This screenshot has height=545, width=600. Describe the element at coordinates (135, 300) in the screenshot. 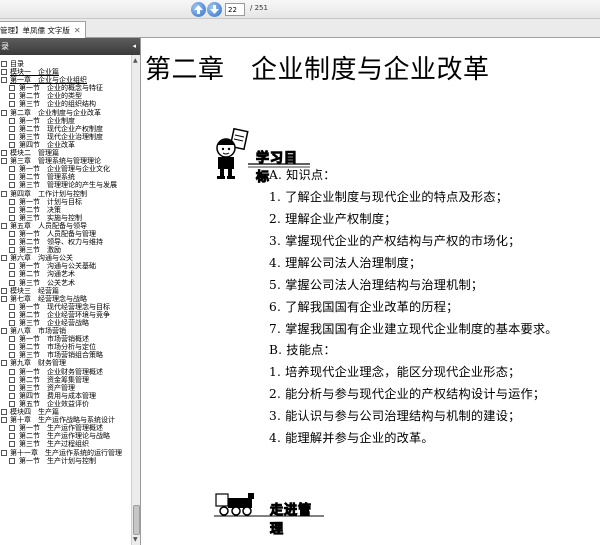

I see `scrollbar: ▲ ▼` at that location.